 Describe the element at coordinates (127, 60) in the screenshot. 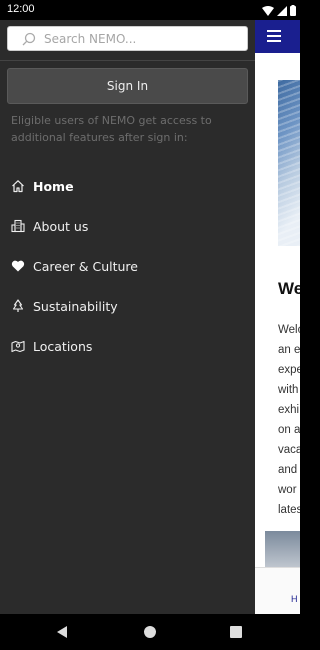

I see `divider` at that location.